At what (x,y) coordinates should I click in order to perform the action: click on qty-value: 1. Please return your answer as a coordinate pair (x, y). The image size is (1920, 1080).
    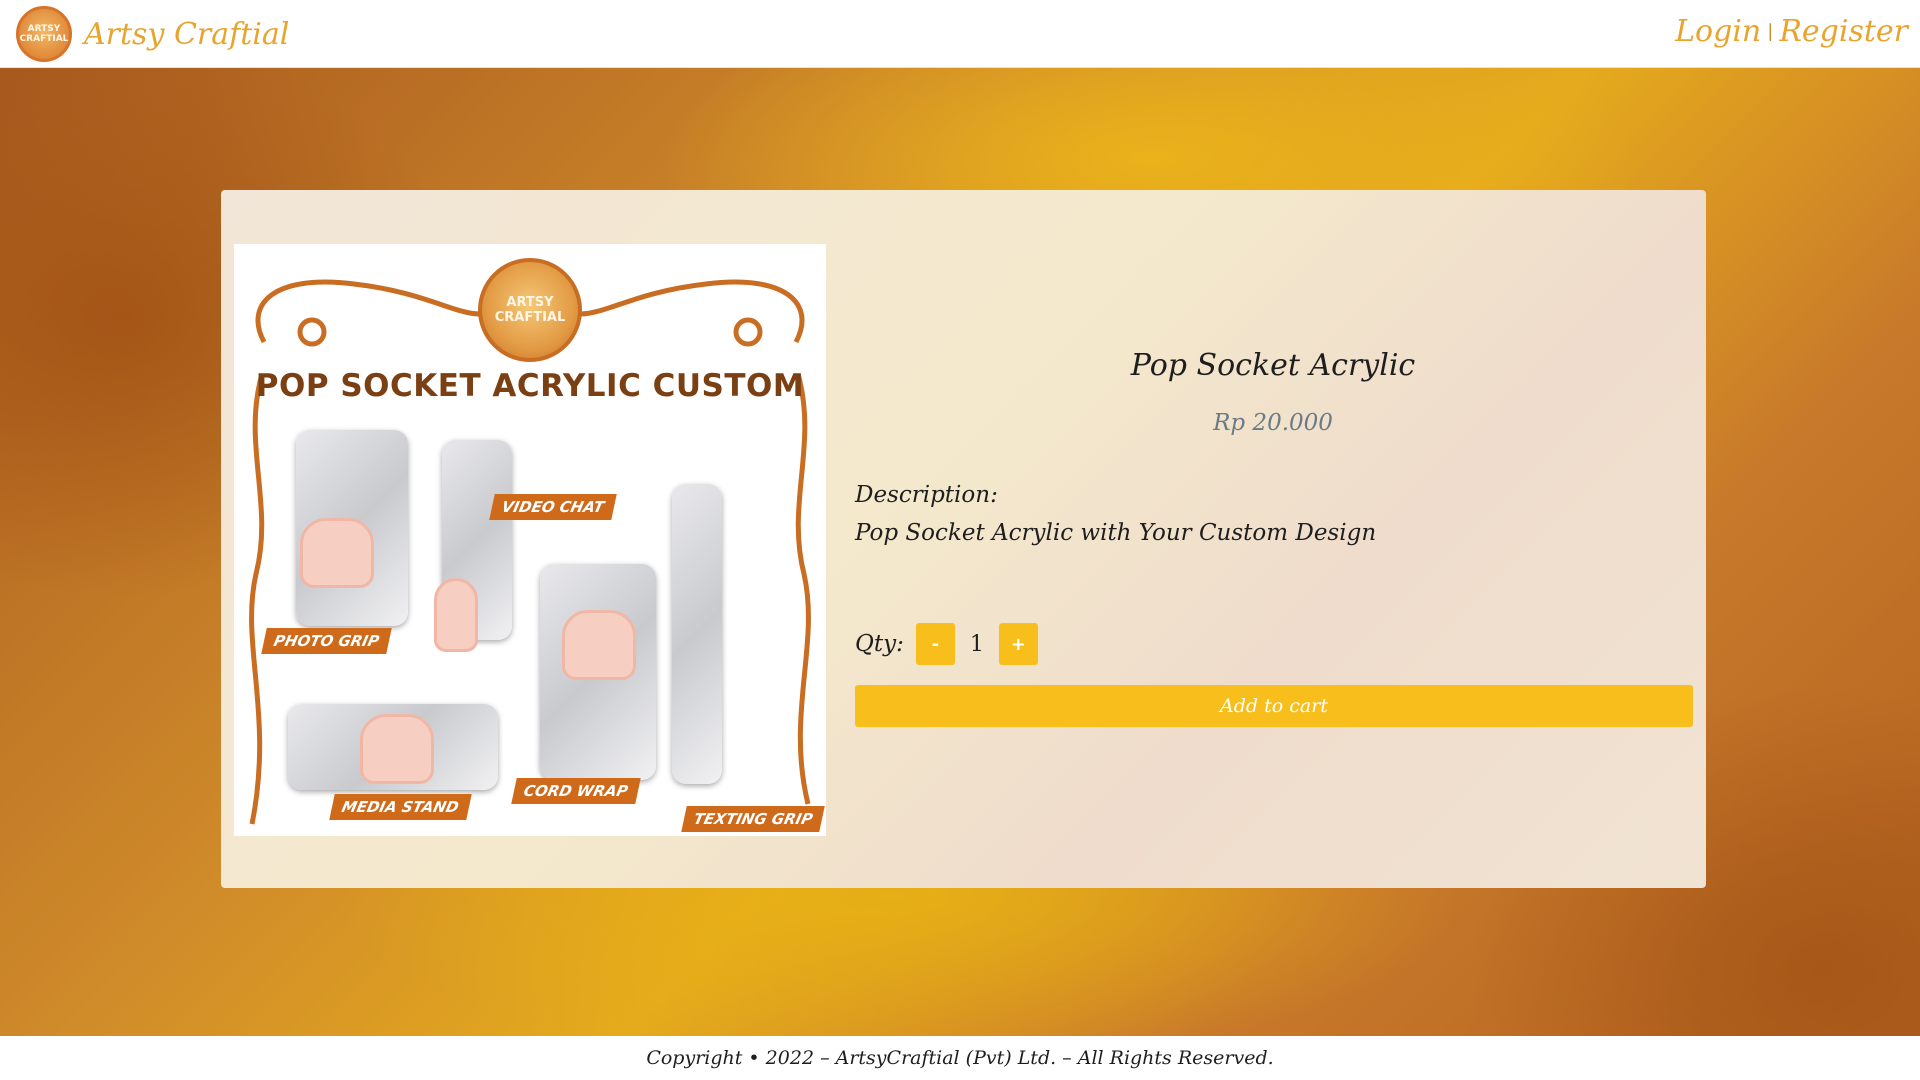
    Looking at the image, I should click on (976, 644).